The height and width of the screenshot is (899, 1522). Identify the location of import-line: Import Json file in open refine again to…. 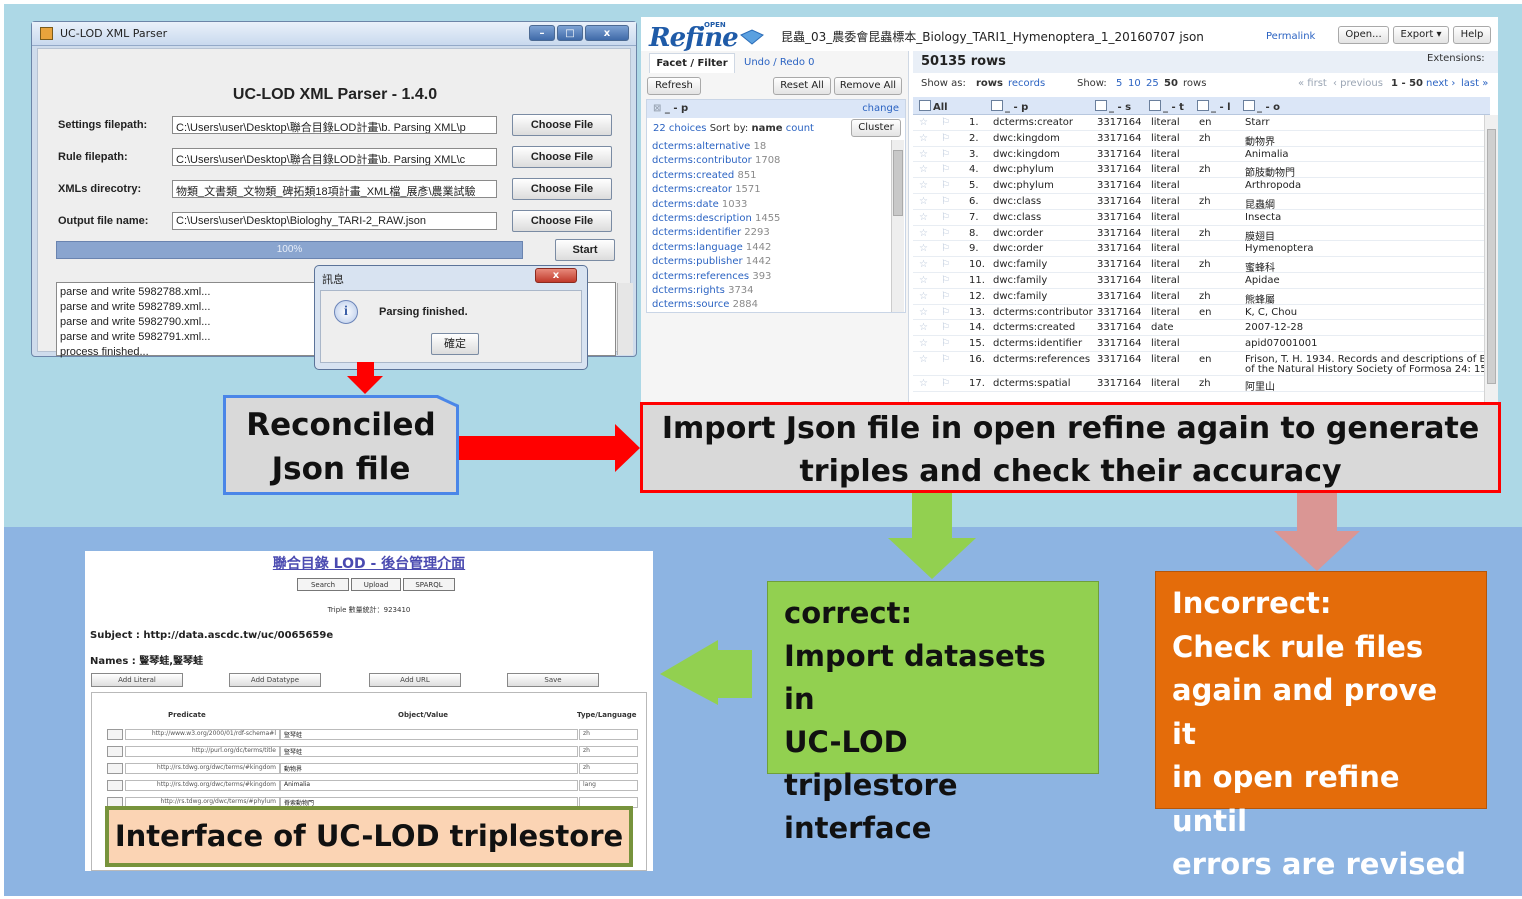
(1070, 428).